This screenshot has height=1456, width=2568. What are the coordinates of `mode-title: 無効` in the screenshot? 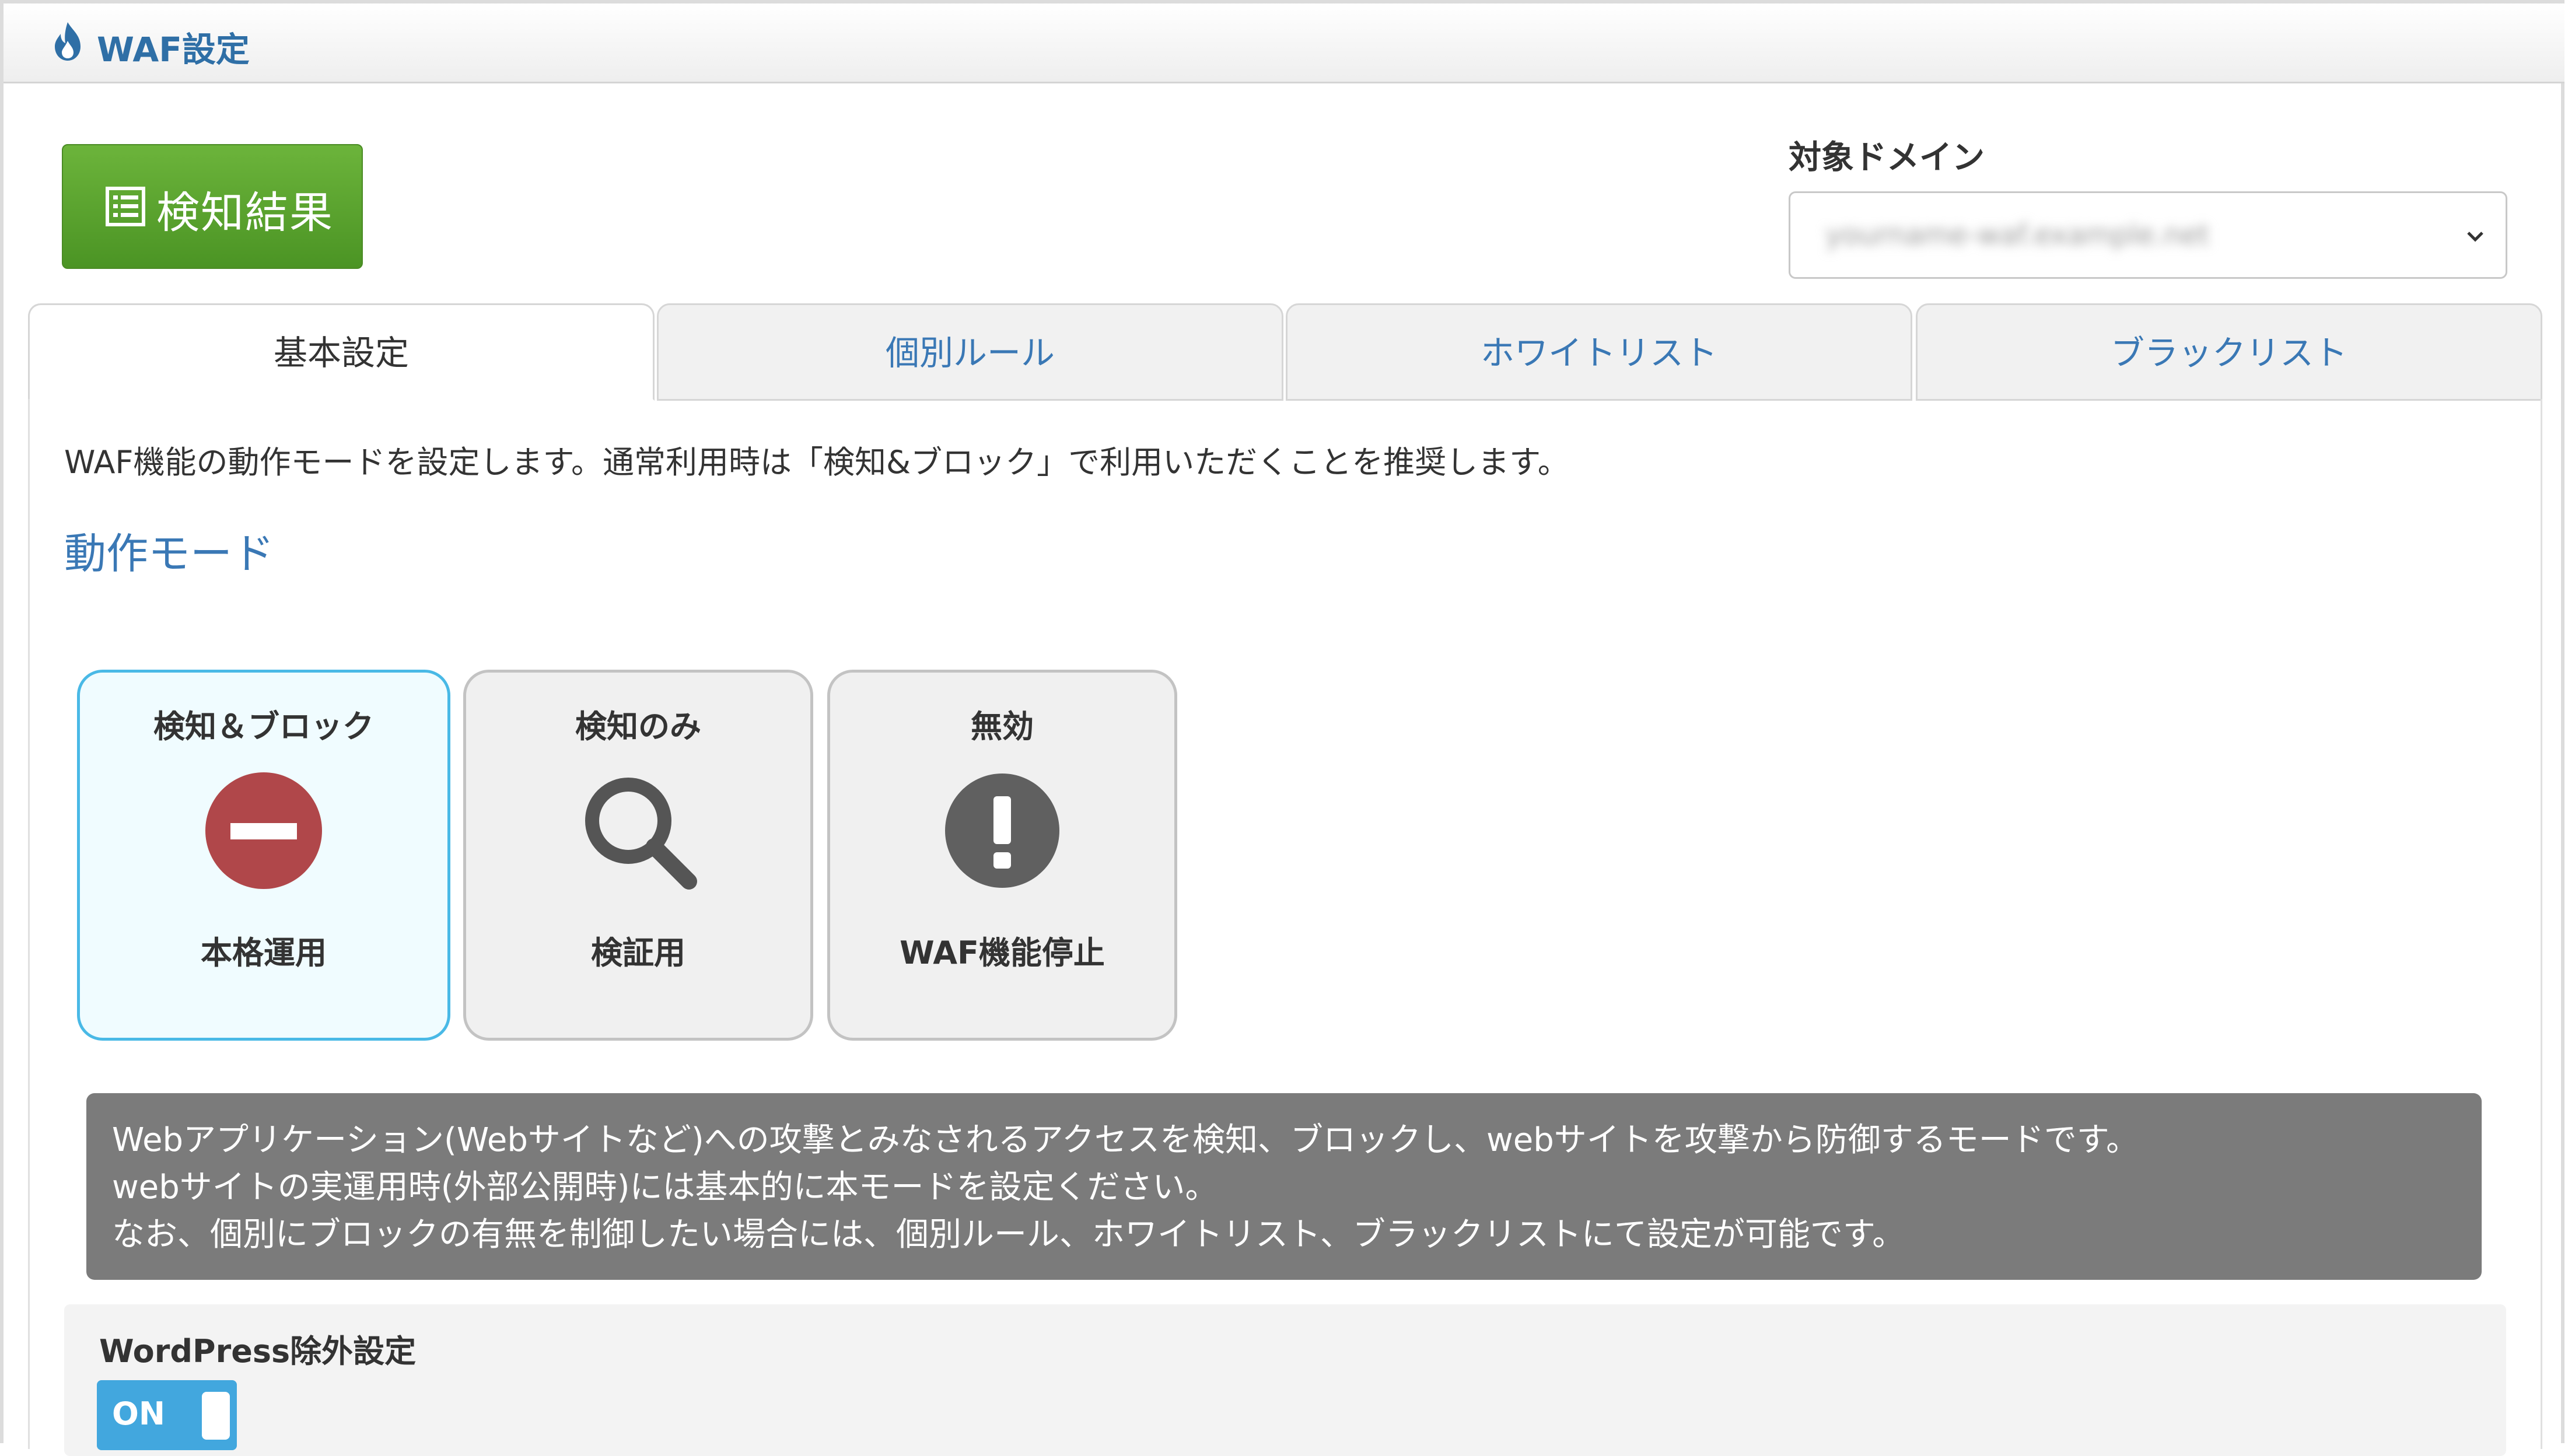 It's located at (1002, 726).